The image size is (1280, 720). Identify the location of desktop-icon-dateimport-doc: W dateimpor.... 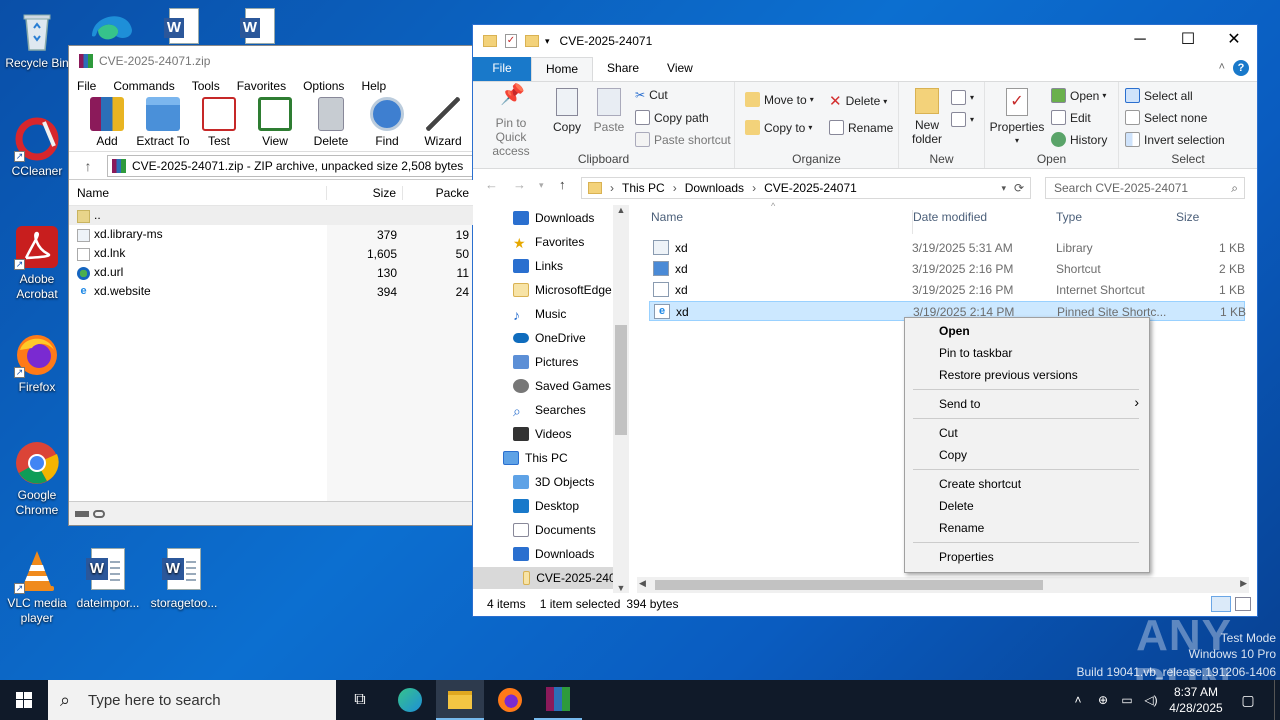
(108, 579).